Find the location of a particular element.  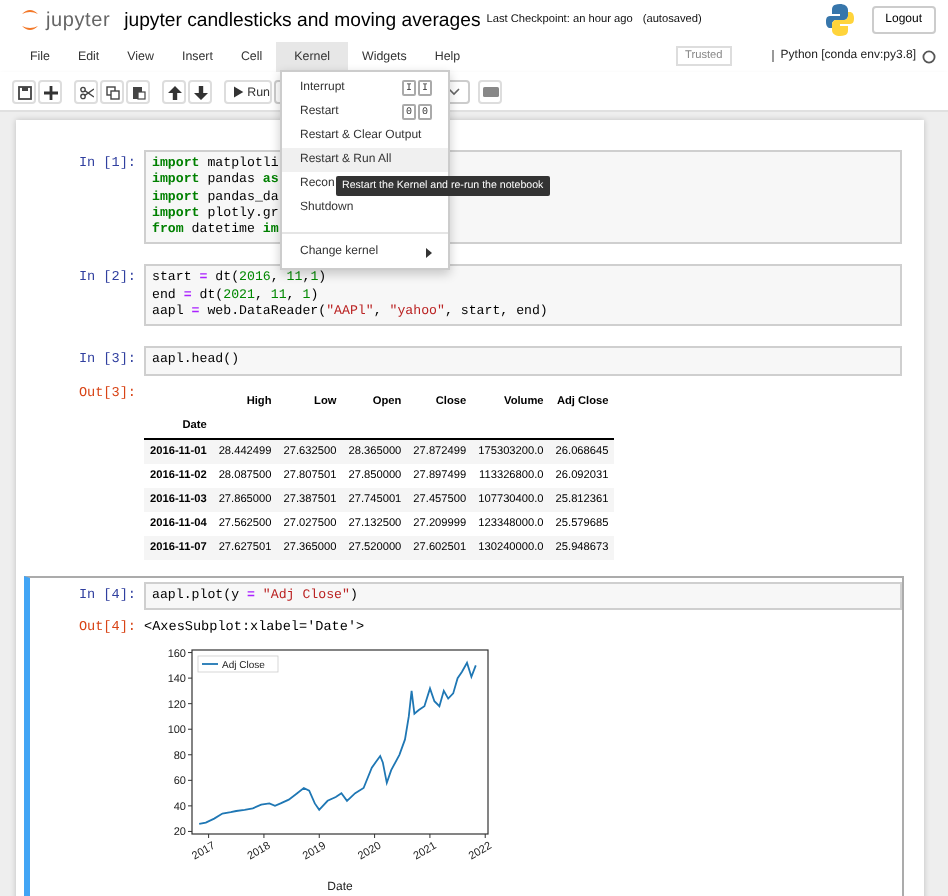

save-icon is located at coordinates (24, 92).